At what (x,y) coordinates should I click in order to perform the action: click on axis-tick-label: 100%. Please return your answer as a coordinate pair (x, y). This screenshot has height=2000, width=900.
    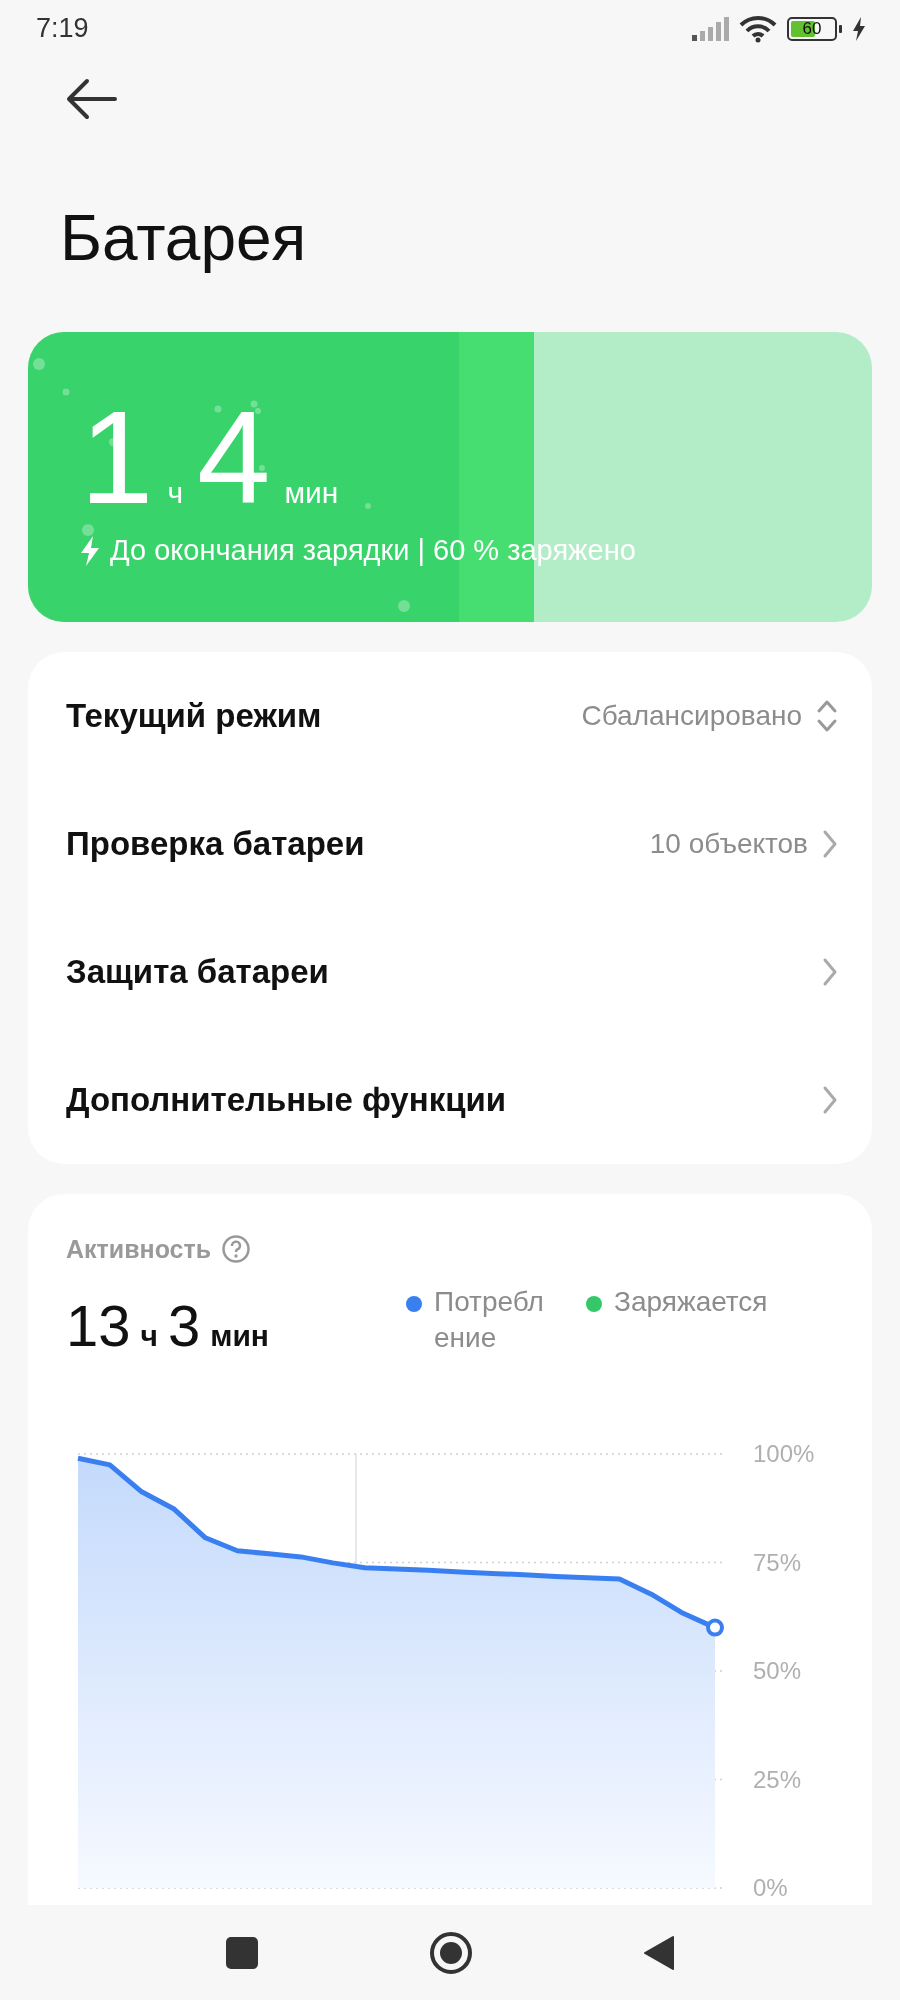
    Looking at the image, I should click on (784, 1453).